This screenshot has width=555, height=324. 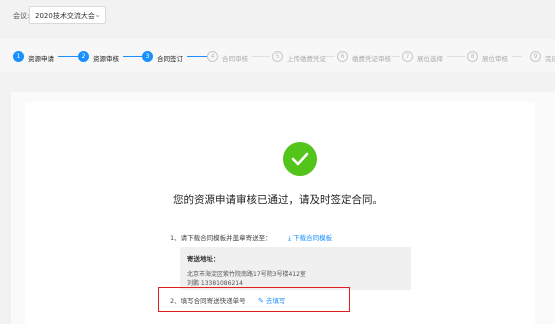 I want to click on fill-tracking-link: ✎ 去填写, so click(x=271, y=300).